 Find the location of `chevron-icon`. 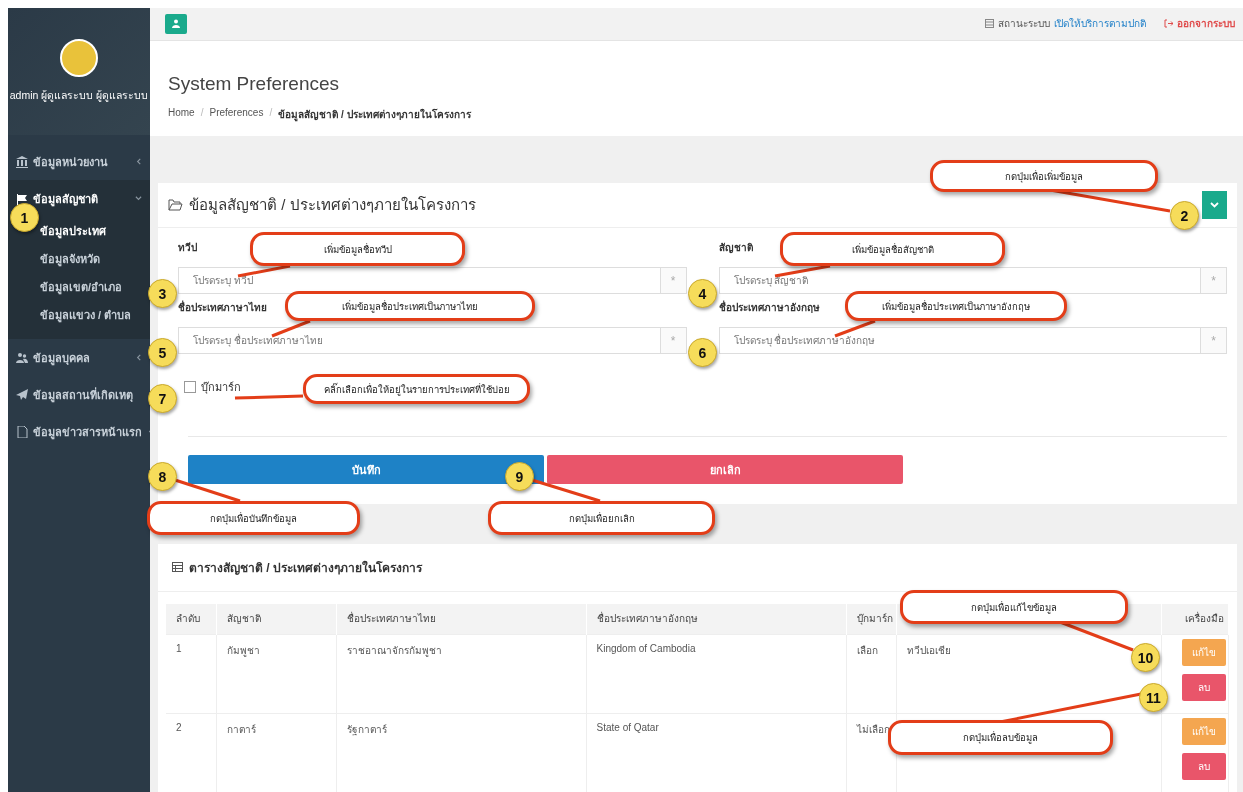

chevron-icon is located at coordinates (1214, 205).